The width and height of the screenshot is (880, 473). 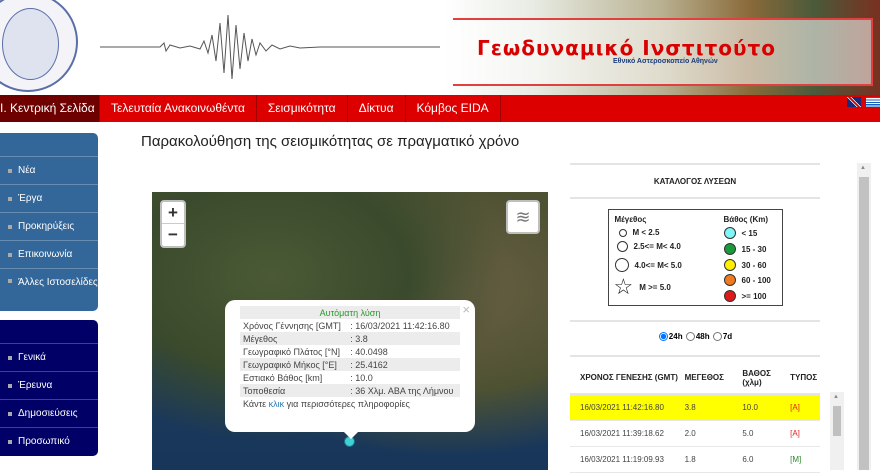 I want to click on legend-label: >= 100, so click(x=754, y=296).